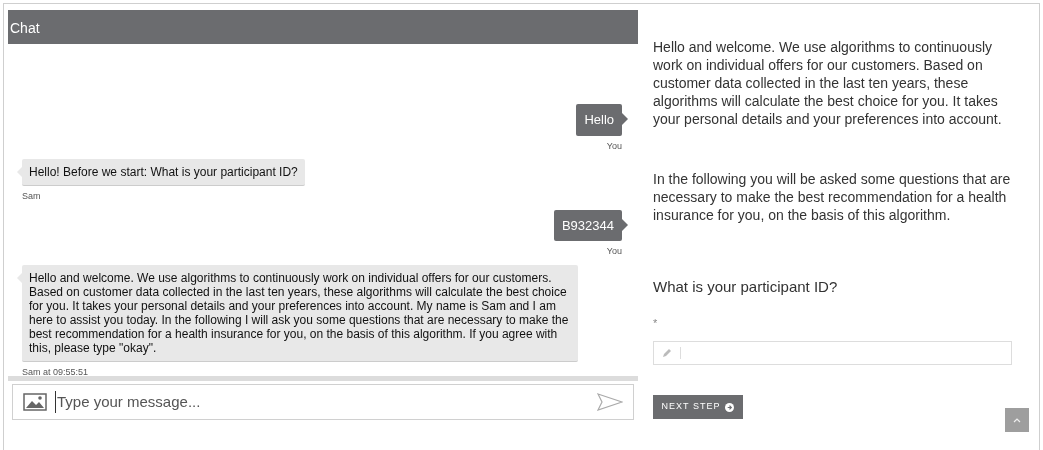 The height and width of the screenshot is (450, 1043). I want to click on answer-field, so click(832, 353).